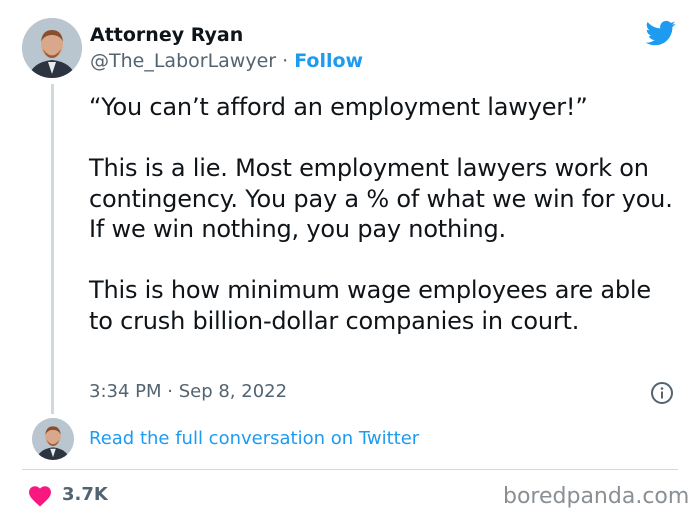 The image size is (700, 522). I want to click on divider, so click(350, 469).